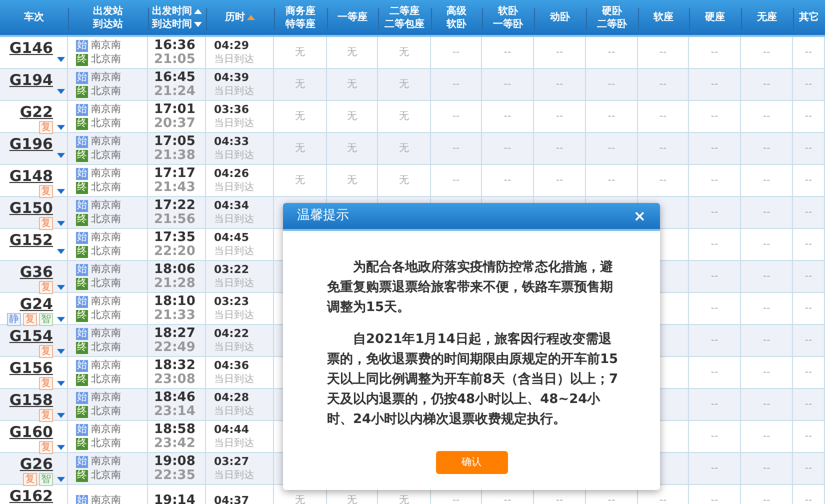 The image size is (825, 504). Describe the element at coordinates (232, 237) in the screenshot. I see `duration: 04:45` at that location.